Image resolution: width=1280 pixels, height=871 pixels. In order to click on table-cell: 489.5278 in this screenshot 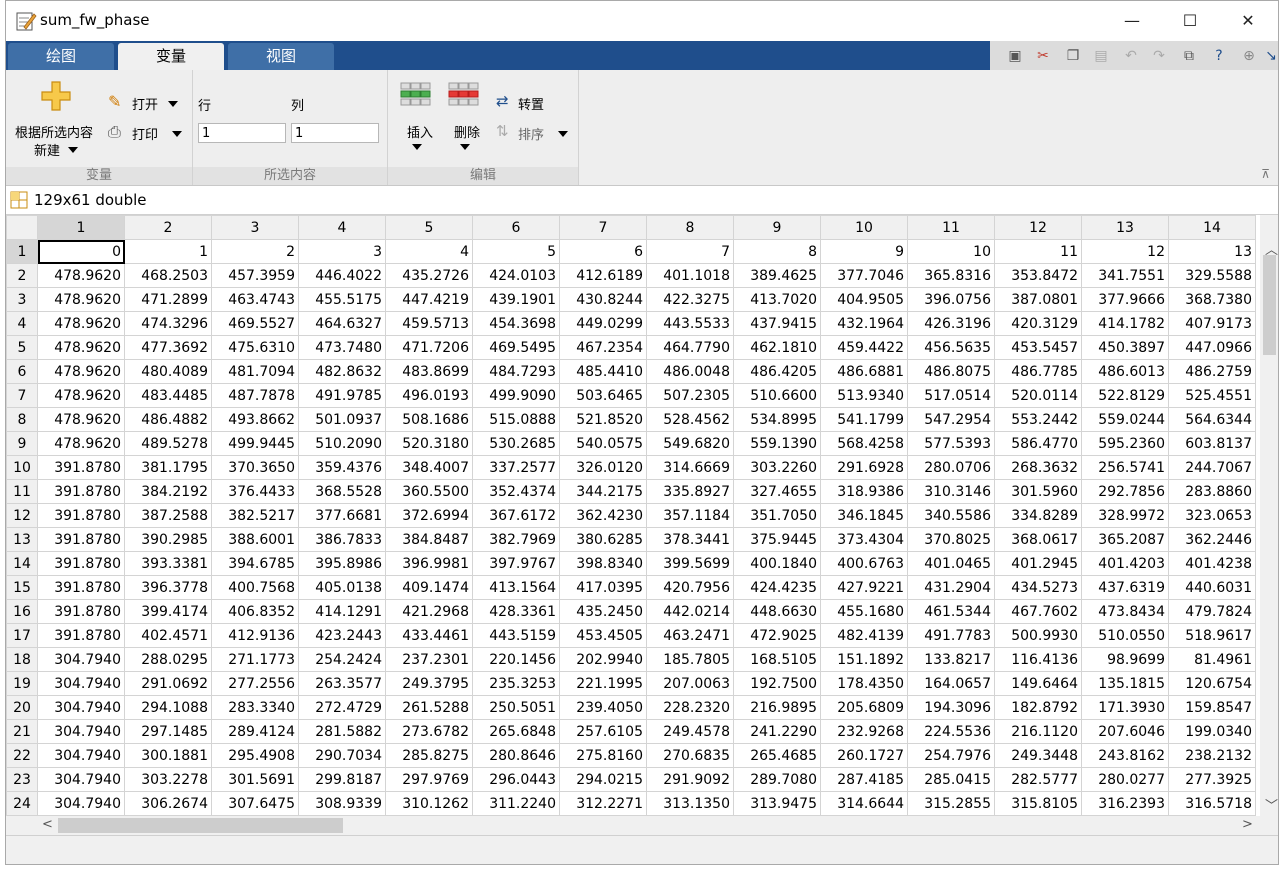, I will do `click(168, 443)`.